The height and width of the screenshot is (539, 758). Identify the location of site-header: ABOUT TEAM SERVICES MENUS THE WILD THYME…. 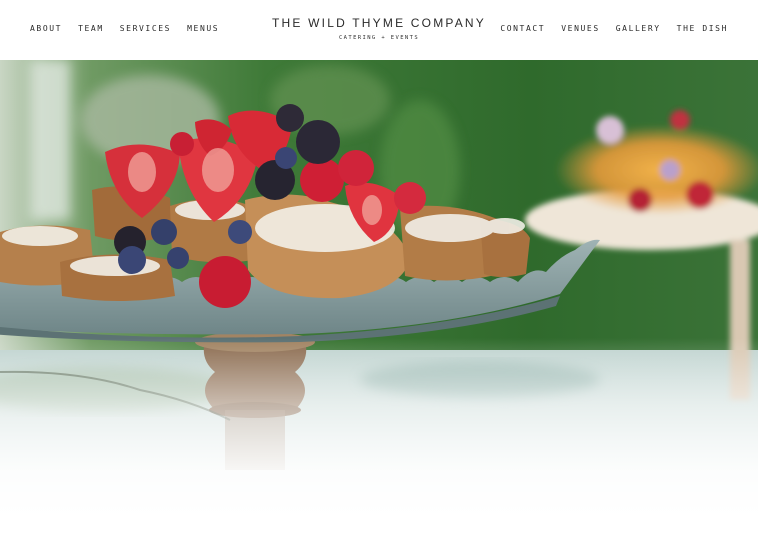
(379, 30).